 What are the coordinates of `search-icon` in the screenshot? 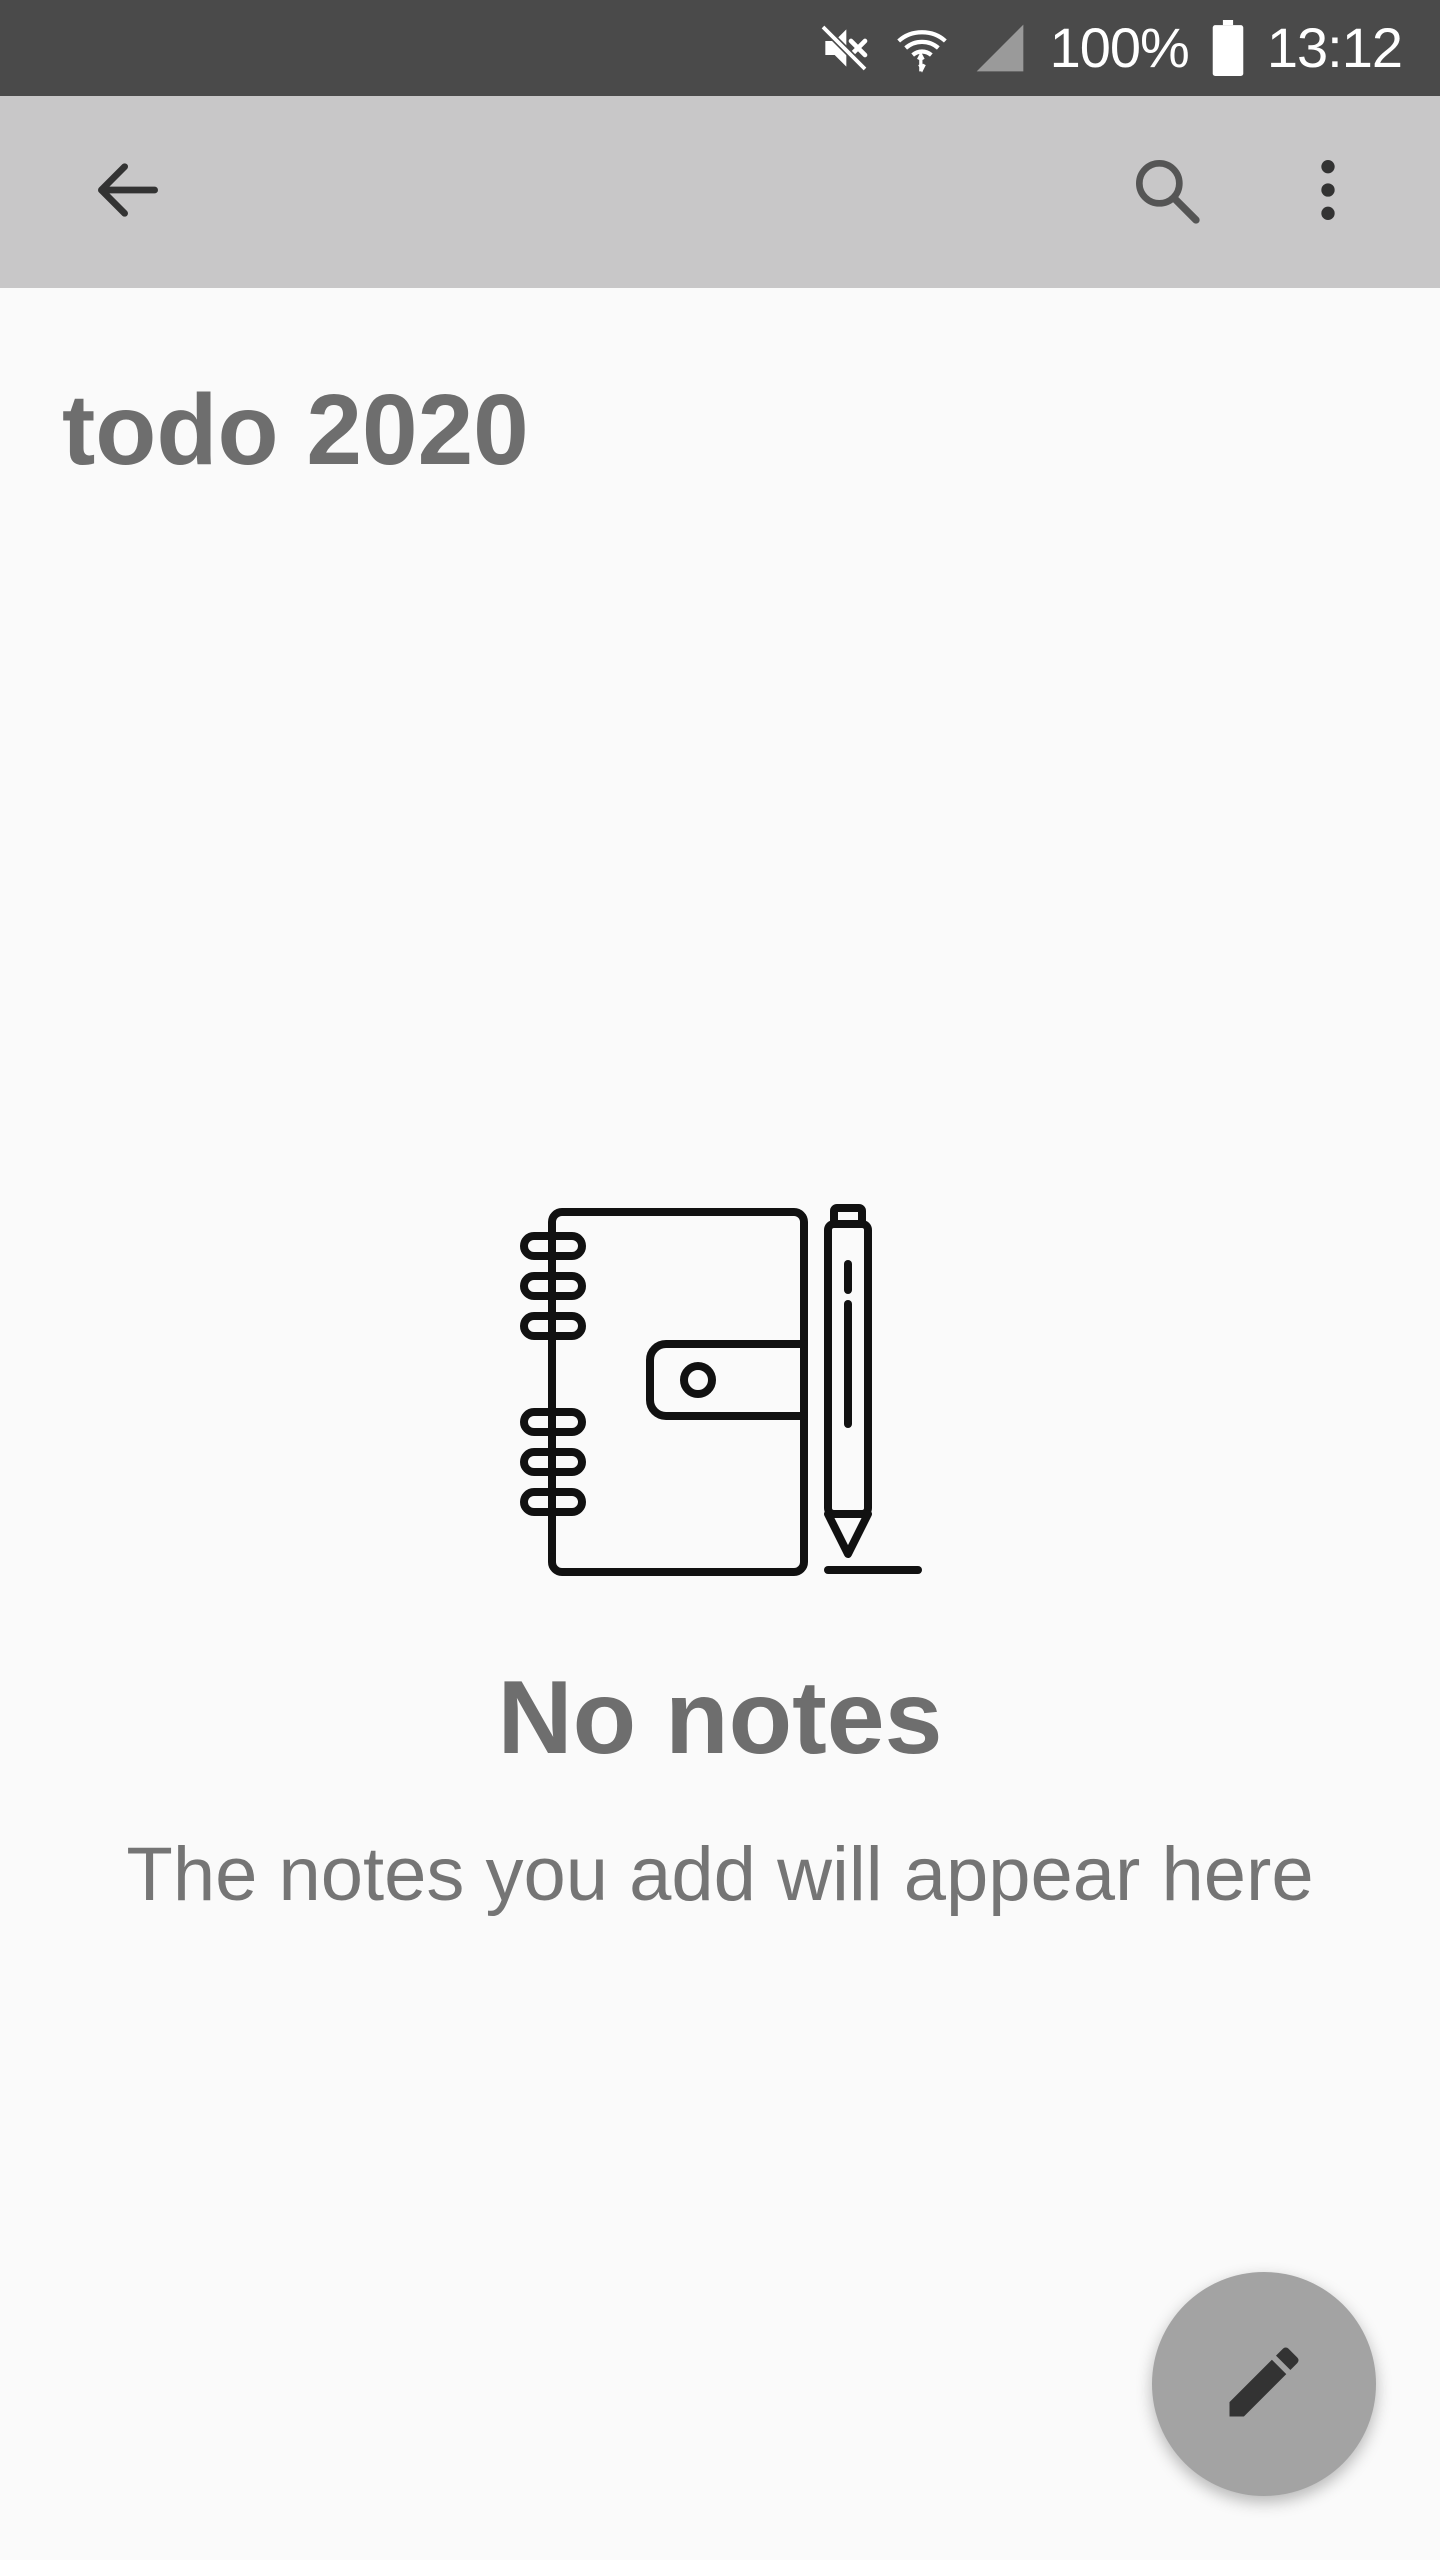 It's located at (1166, 192).